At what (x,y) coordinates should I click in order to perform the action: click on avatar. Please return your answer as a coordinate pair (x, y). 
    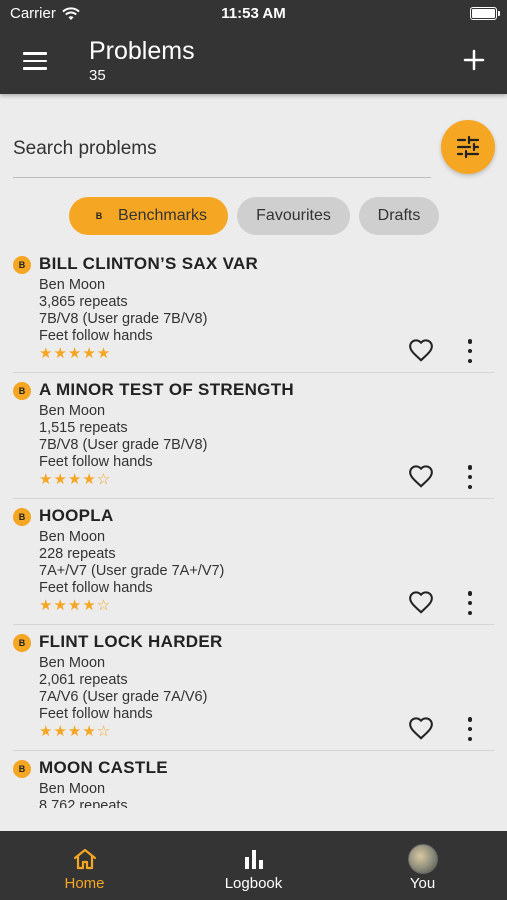
    Looking at the image, I should click on (422, 859).